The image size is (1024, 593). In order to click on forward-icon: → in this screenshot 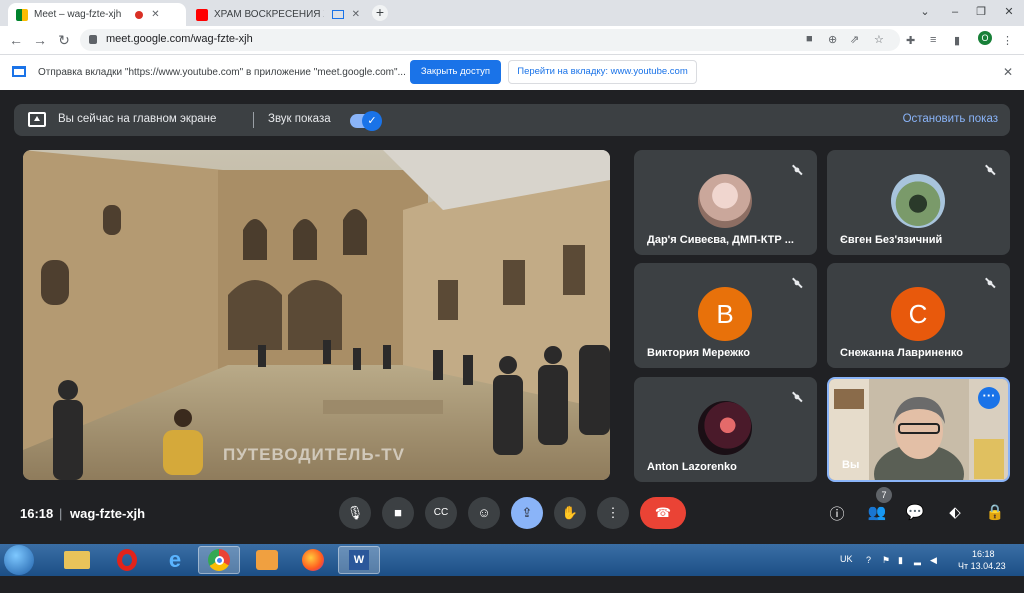, I will do `click(40, 40)`.